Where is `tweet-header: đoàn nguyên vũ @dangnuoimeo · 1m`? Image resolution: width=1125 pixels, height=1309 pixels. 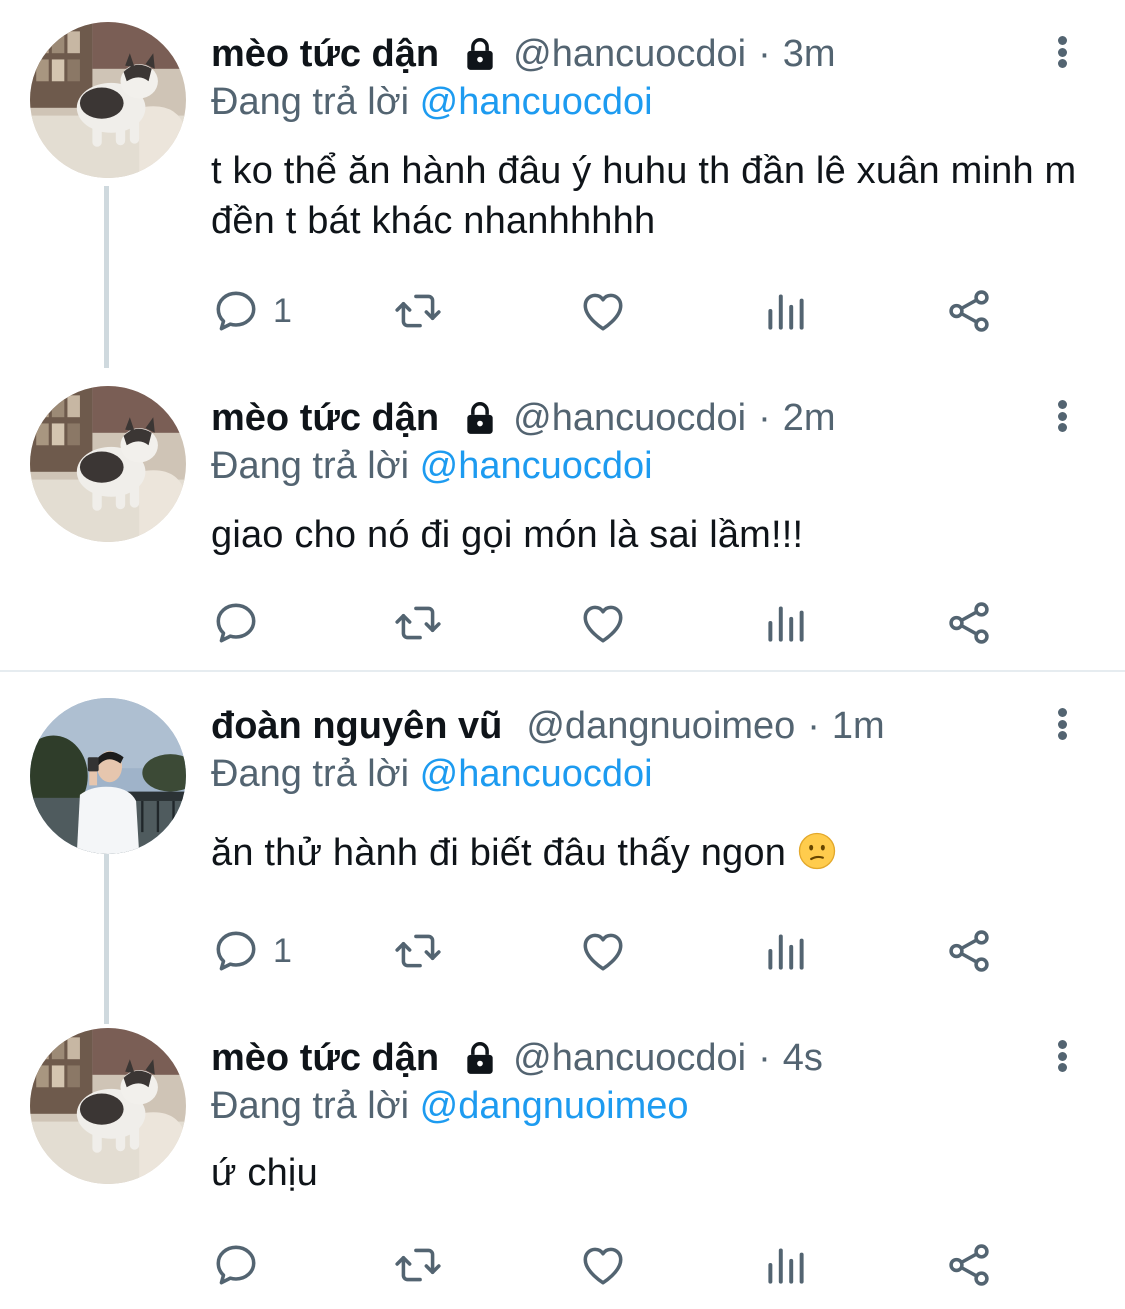
tweet-header: đoàn nguyên vũ @dangnuoimeo · 1m is located at coordinates (658, 726).